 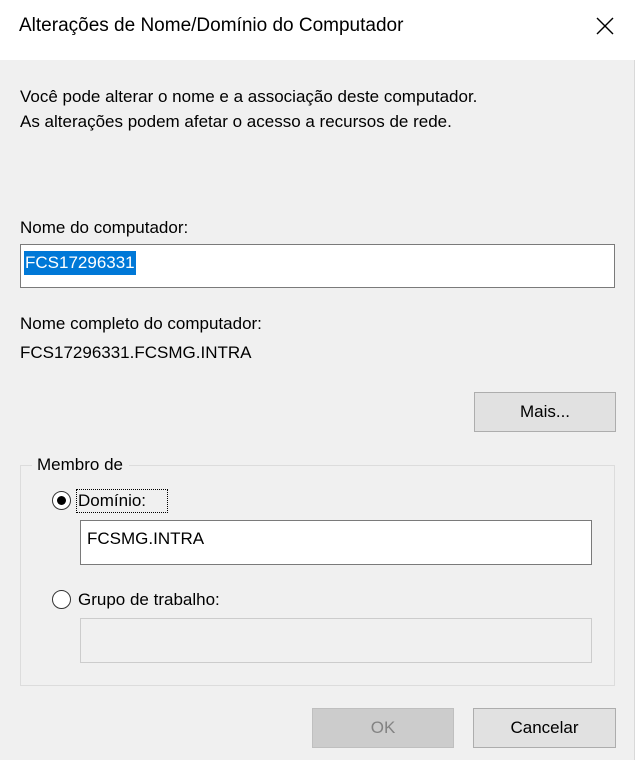 I want to click on workgroup-label: Grupo de trabalho:, so click(x=149, y=599).